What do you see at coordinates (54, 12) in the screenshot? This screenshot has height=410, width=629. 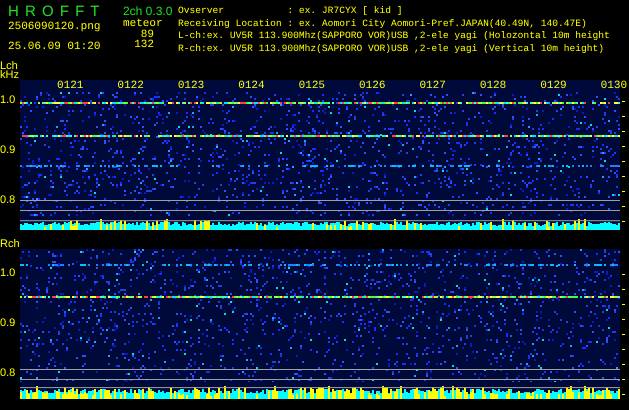 I see `app-title: H R O F F T` at bounding box center [54, 12].